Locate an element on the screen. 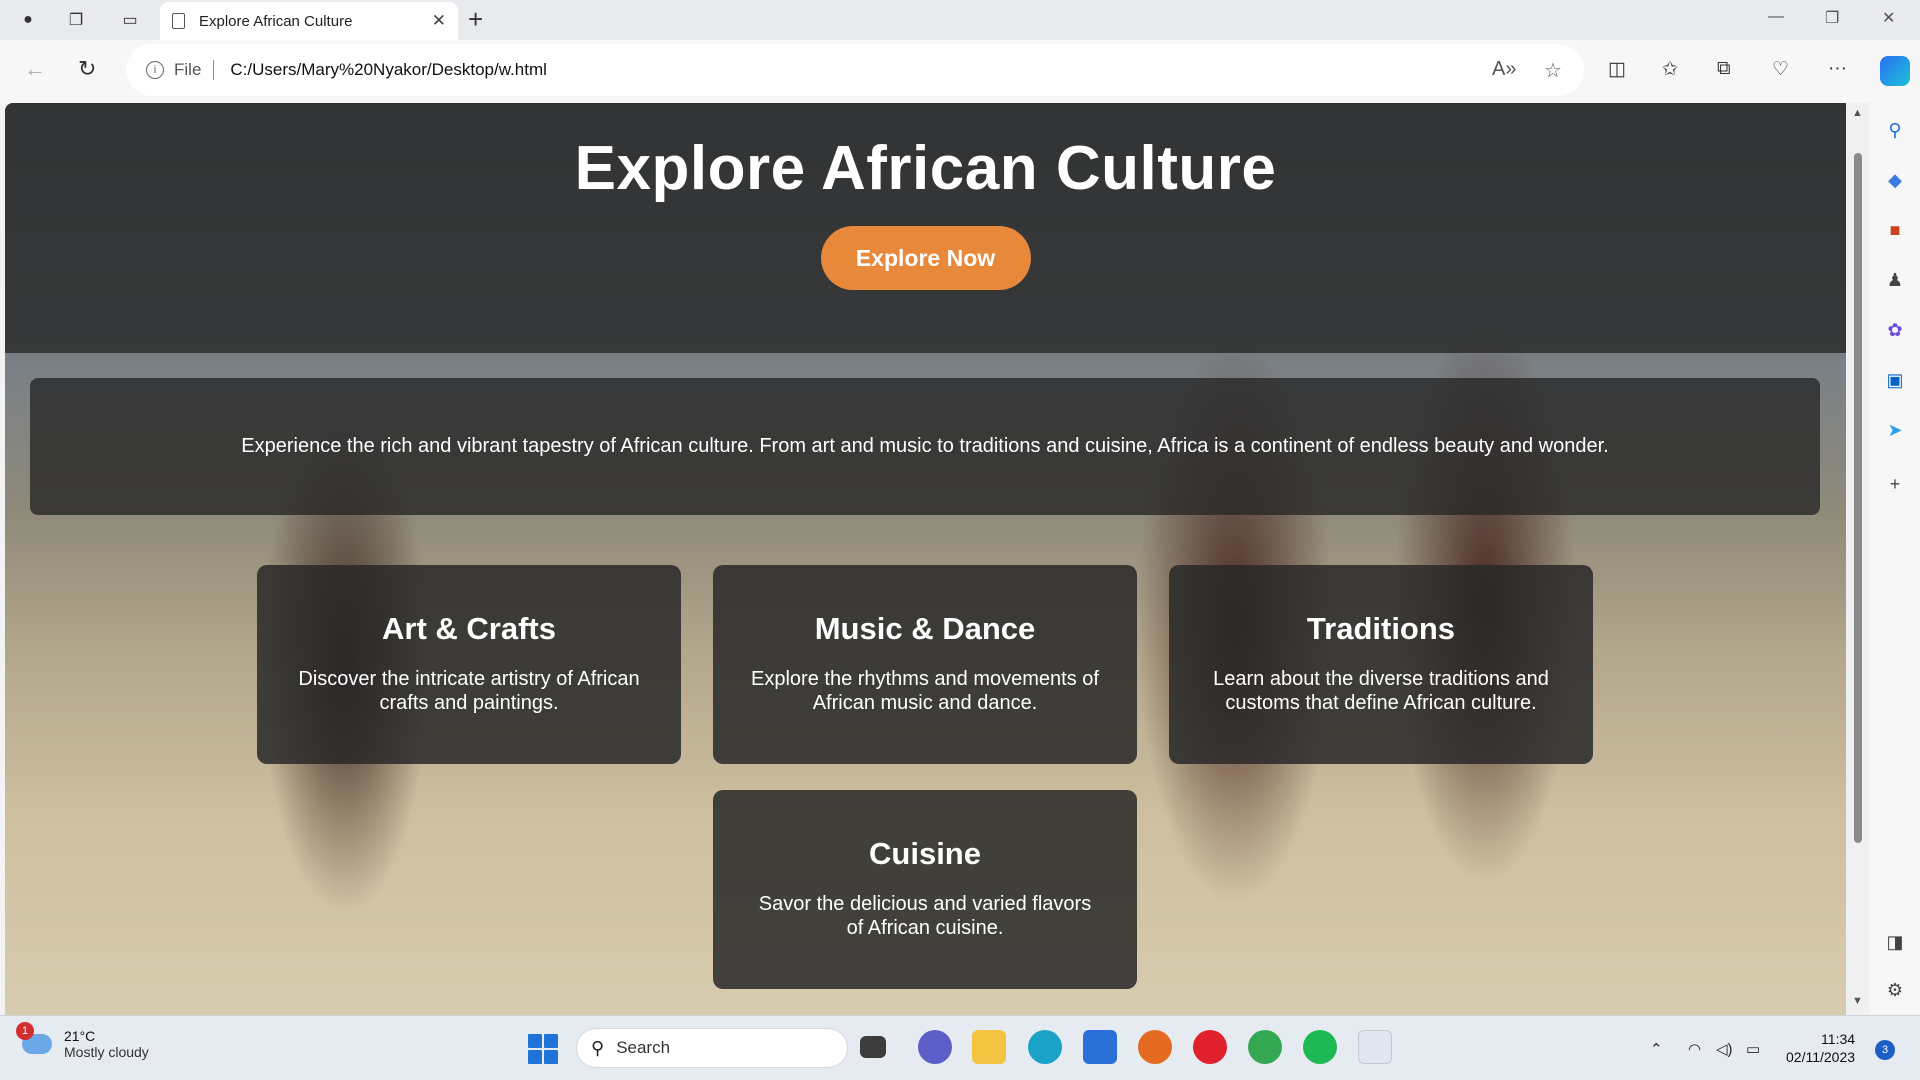  outlook-icon: ▣ is located at coordinates (1895, 380).